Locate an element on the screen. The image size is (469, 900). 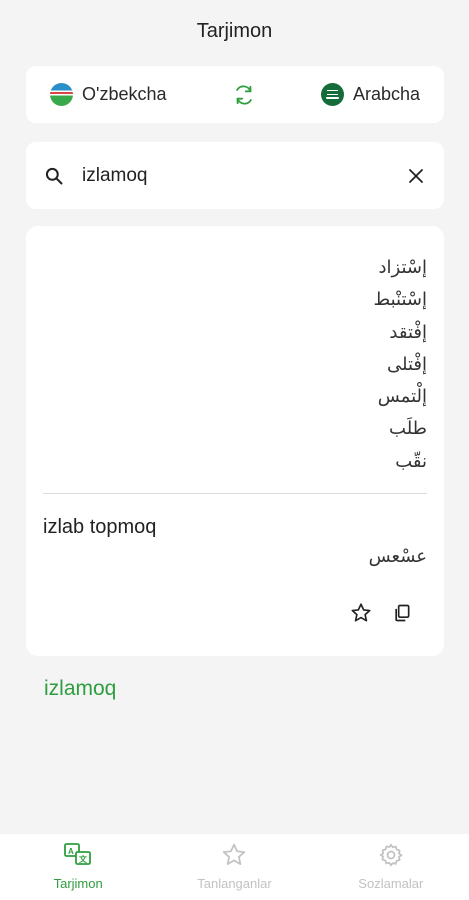
page-title: Tarjimon is located at coordinates (234, 31).